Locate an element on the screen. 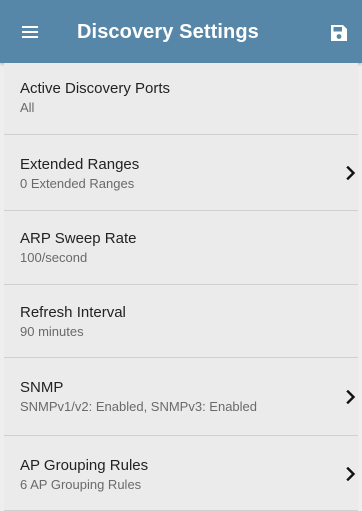  setting-refresh-interval: Refresh Interval 90 minutes is located at coordinates (181, 321).